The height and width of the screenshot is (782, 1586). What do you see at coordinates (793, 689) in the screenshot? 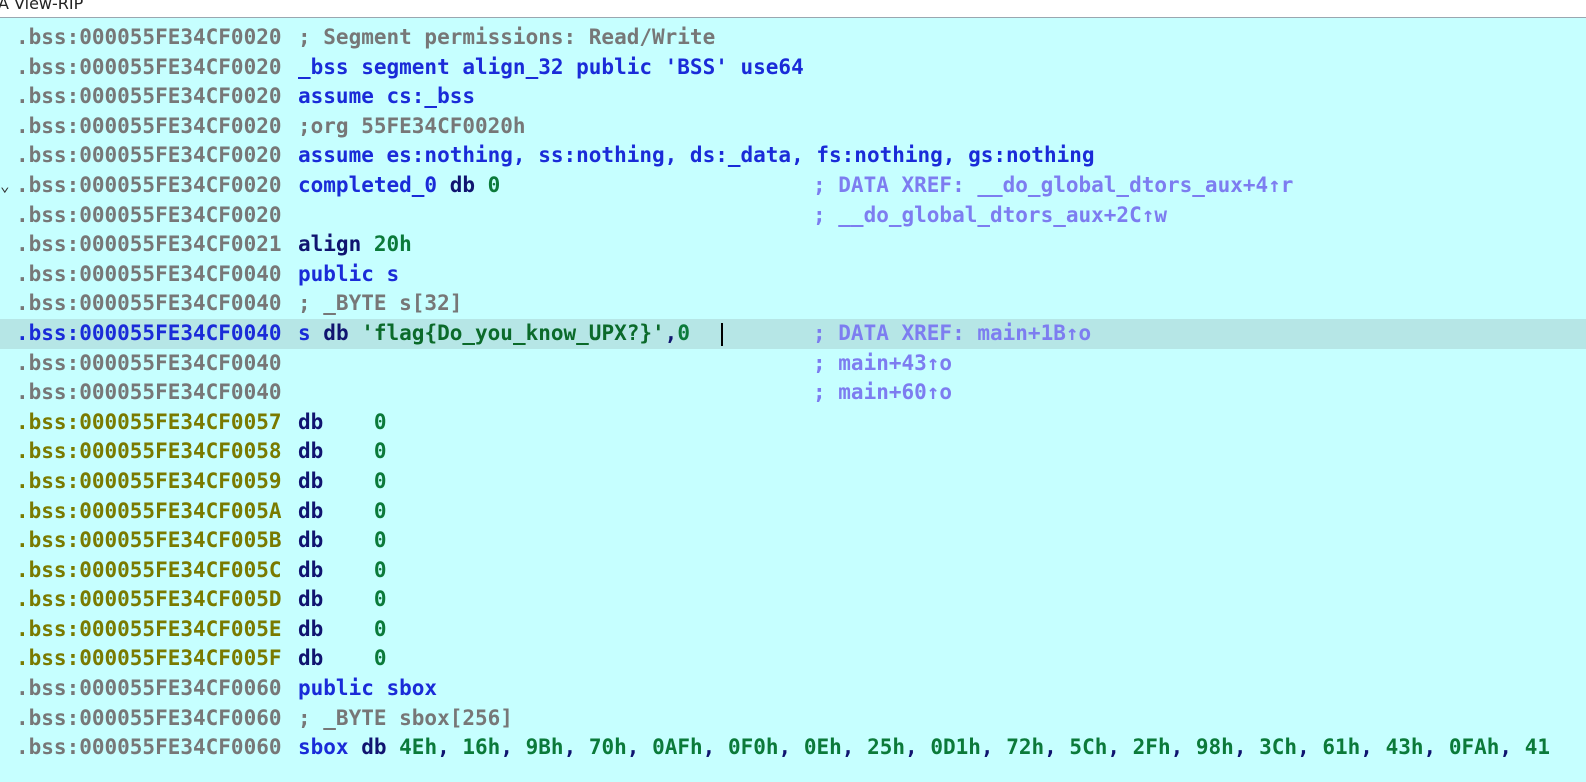
I see `listing-row: .bss:000055FE34CF0060 public sbox` at bounding box center [793, 689].